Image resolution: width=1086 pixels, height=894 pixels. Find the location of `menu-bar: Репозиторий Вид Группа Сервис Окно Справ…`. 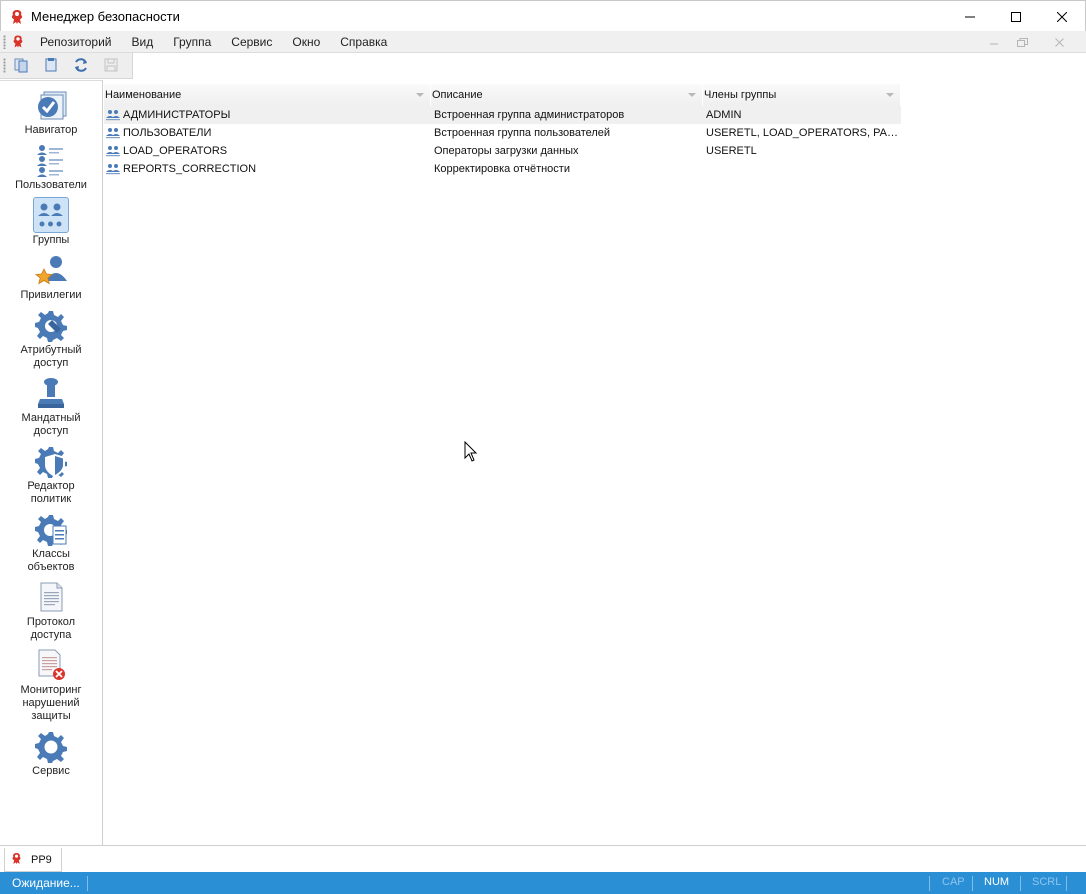

menu-bar: Репозиторий Вид Группа Сервис Окно Справ… is located at coordinates (543, 42).